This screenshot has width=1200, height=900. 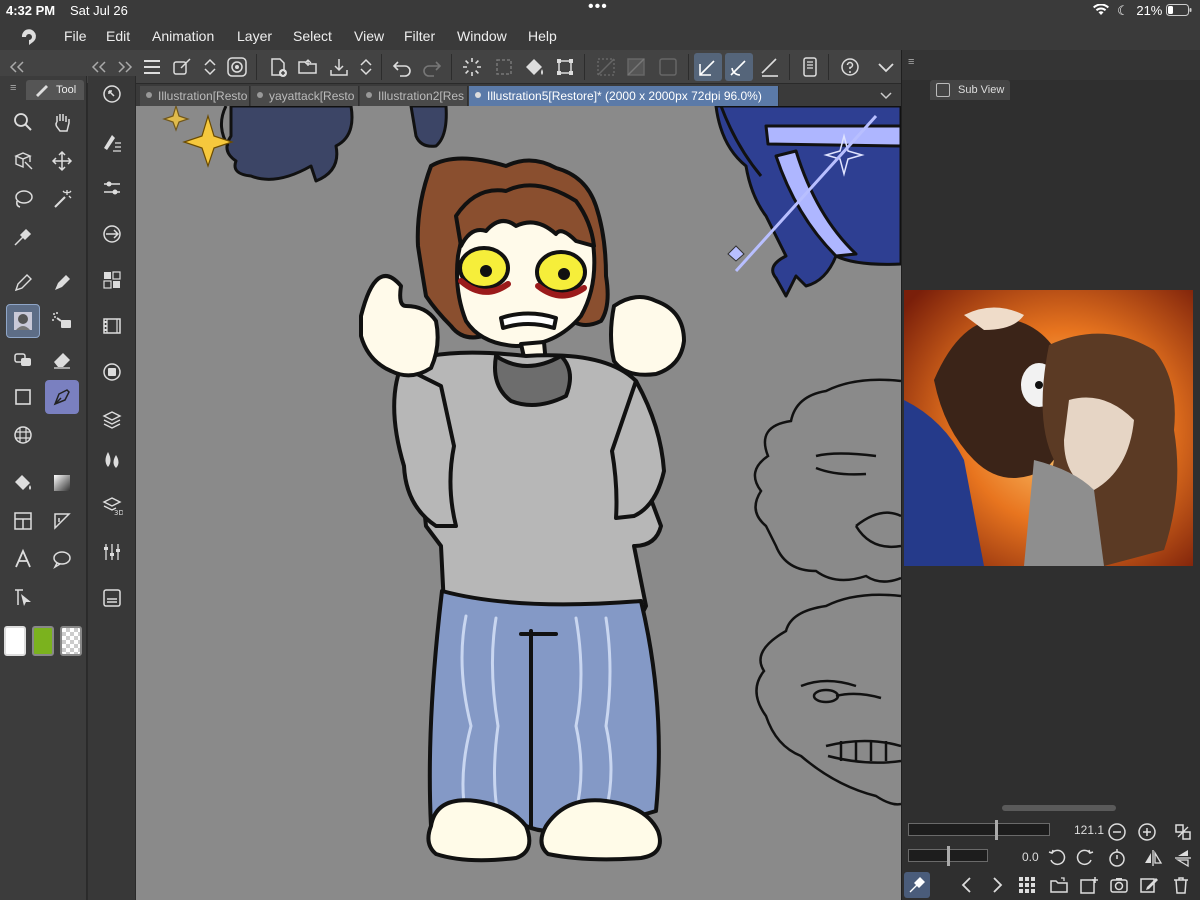 What do you see at coordinates (62, 283) in the screenshot?
I see `pencil-tool-icon` at bounding box center [62, 283].